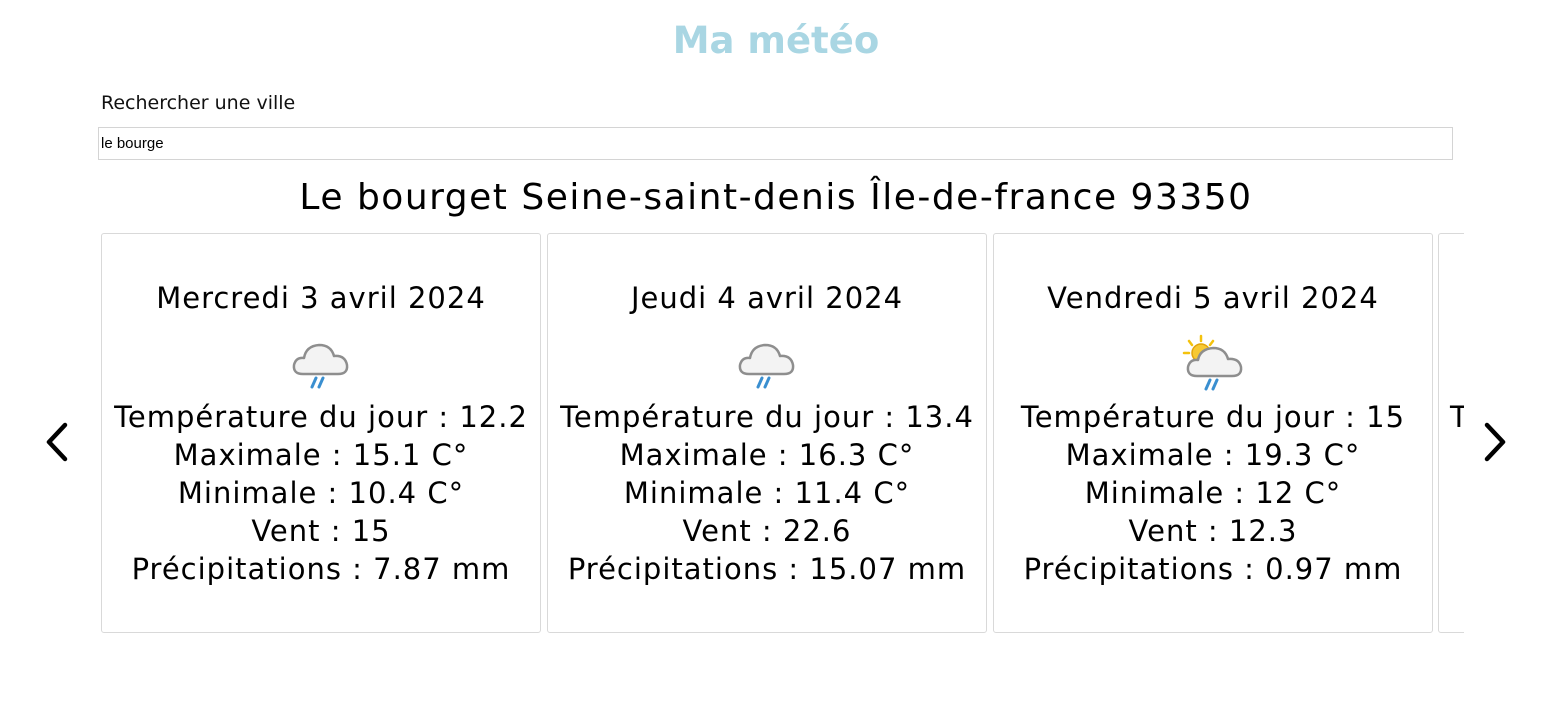 This screenshot has width=1542, height=727. I want to click on app-title: Ma météo, so click(776, 40).